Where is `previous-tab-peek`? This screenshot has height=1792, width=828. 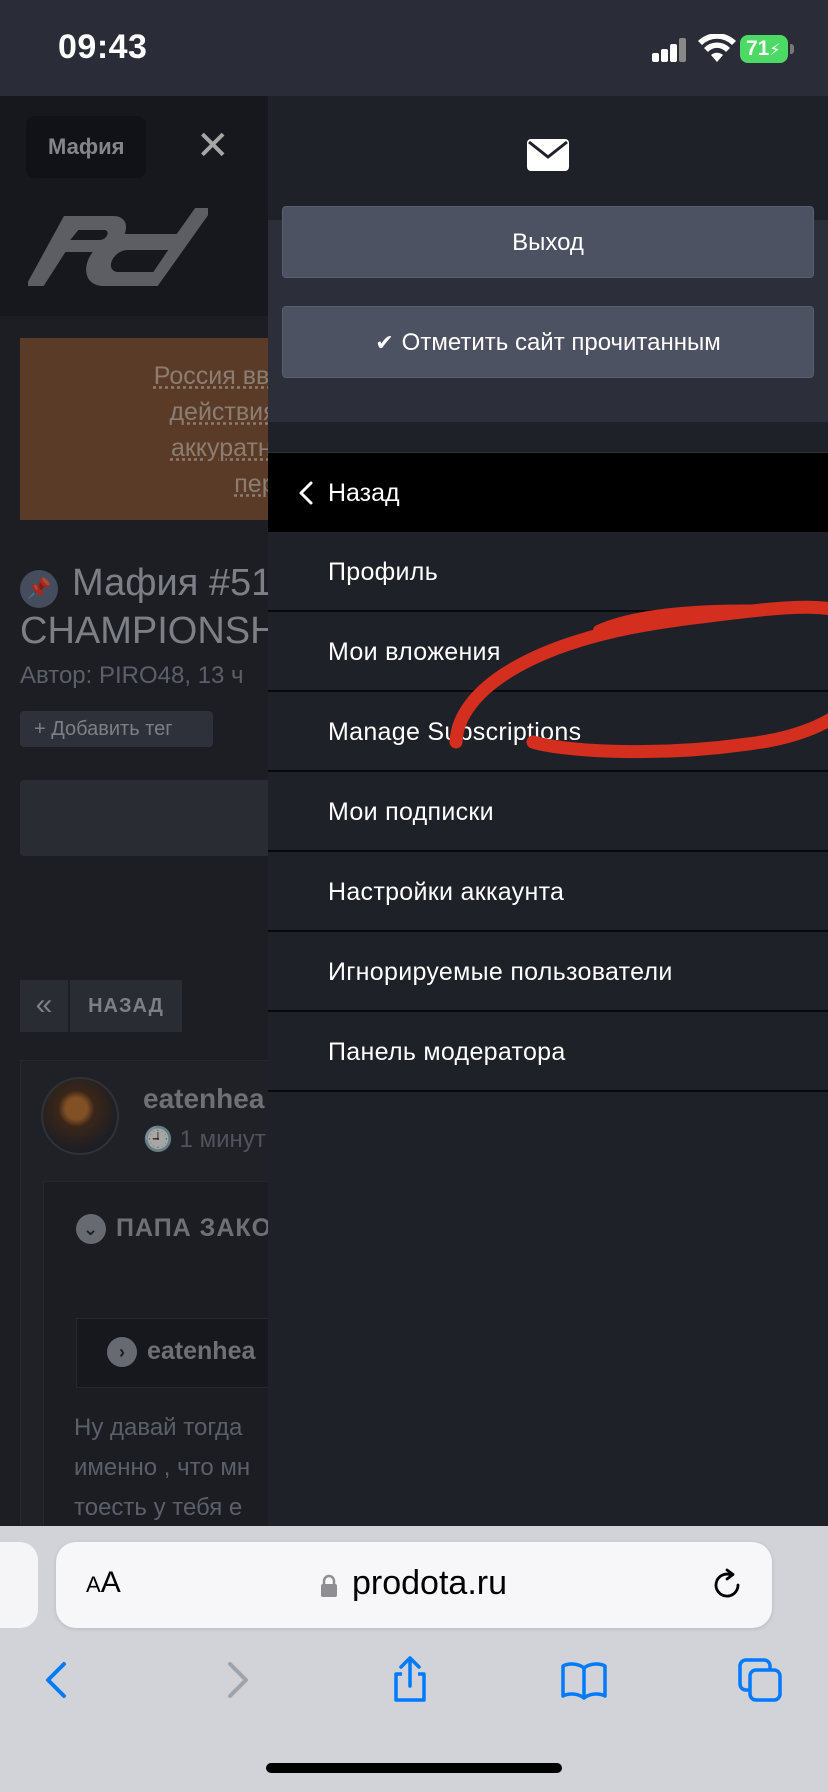
previous-tab-peek is located at coordinates (19, 1585).